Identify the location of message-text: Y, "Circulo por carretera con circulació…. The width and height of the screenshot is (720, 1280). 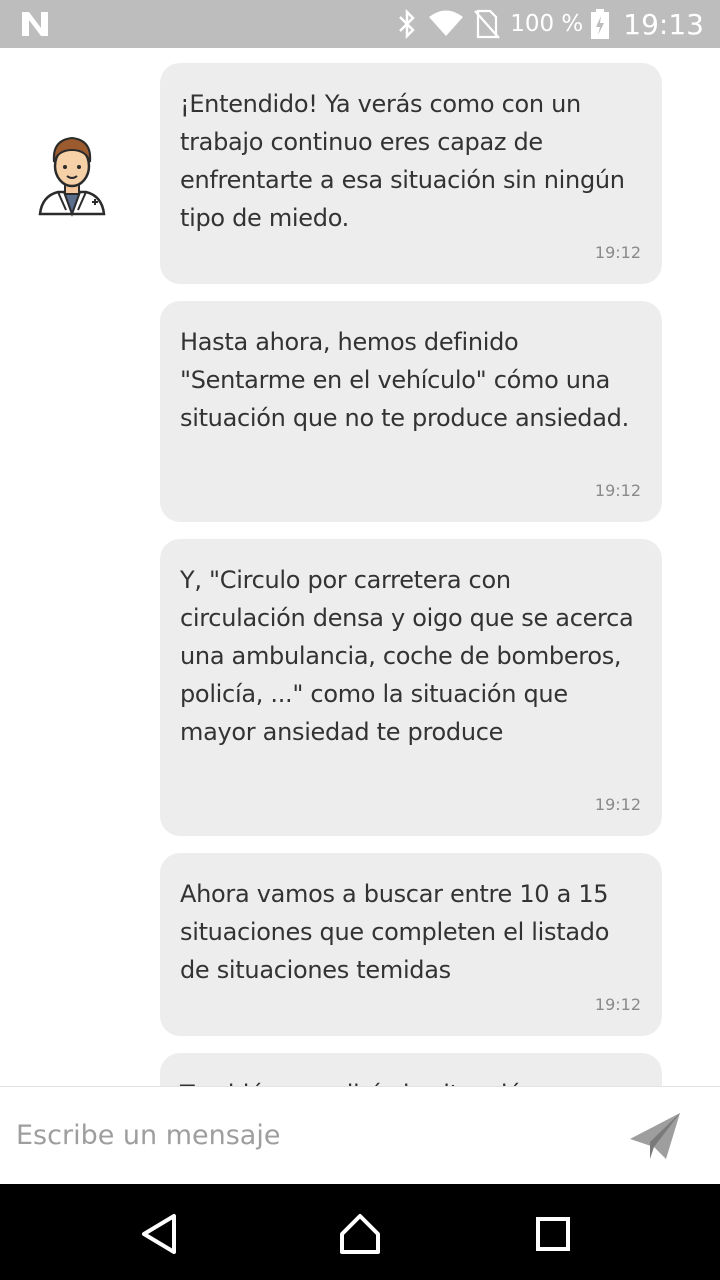
(407, 656).